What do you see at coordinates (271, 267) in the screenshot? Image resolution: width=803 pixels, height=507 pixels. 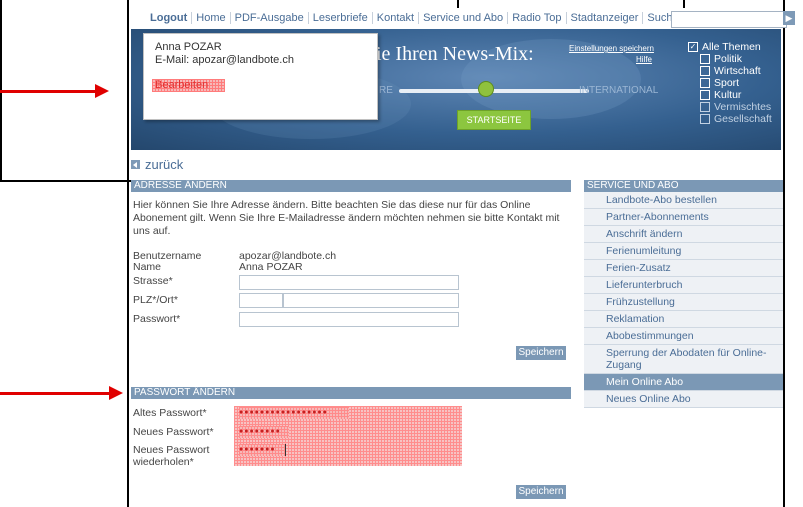 I see `name-value: Anna POZAR` at bounding box center [271, 267].